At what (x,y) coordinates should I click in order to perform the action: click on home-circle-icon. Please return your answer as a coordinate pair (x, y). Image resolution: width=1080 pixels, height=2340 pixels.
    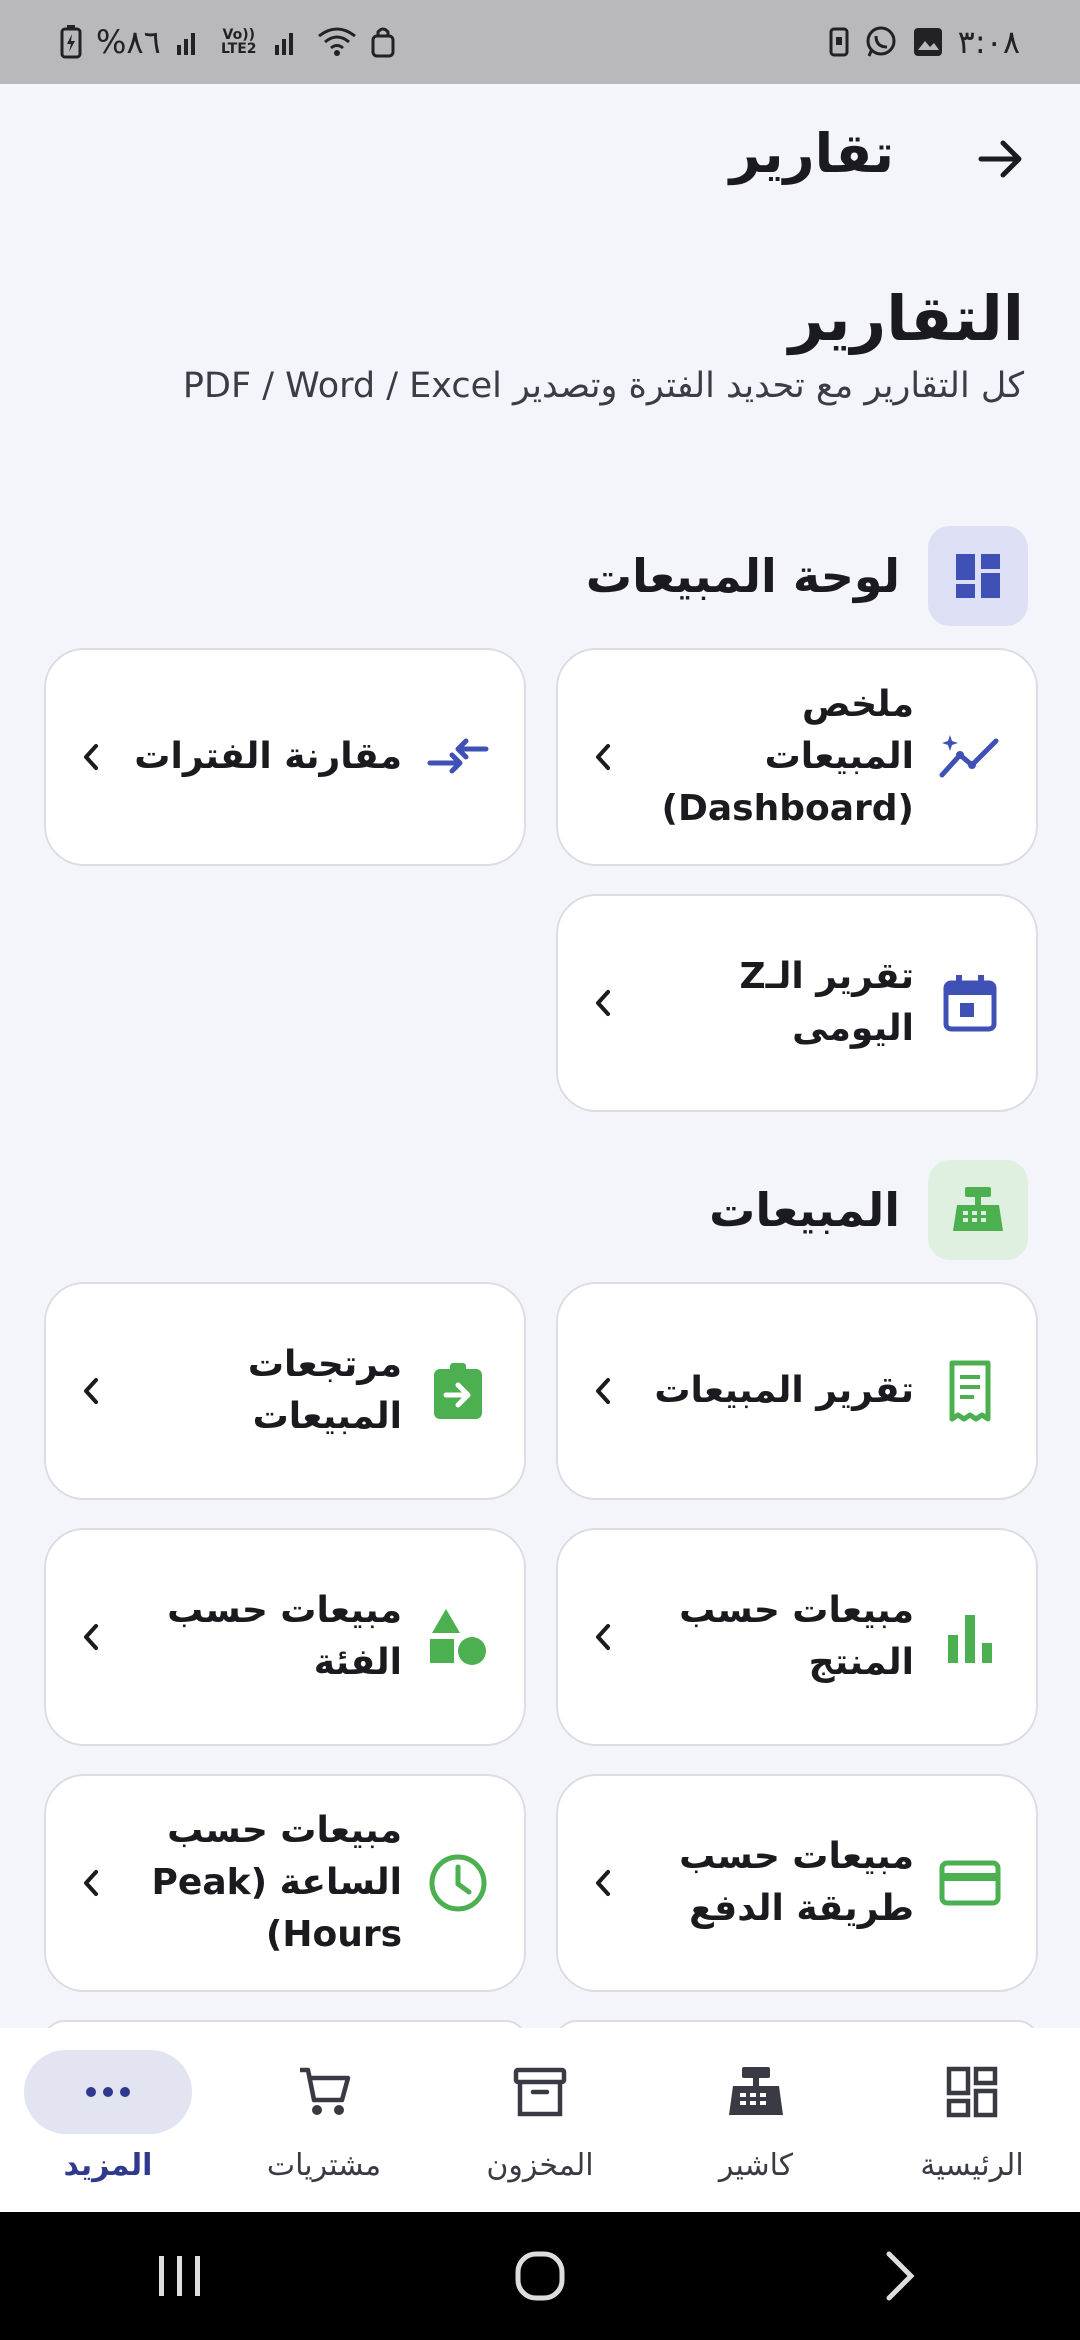
    Looking at the image, I should click on (540, 2276).